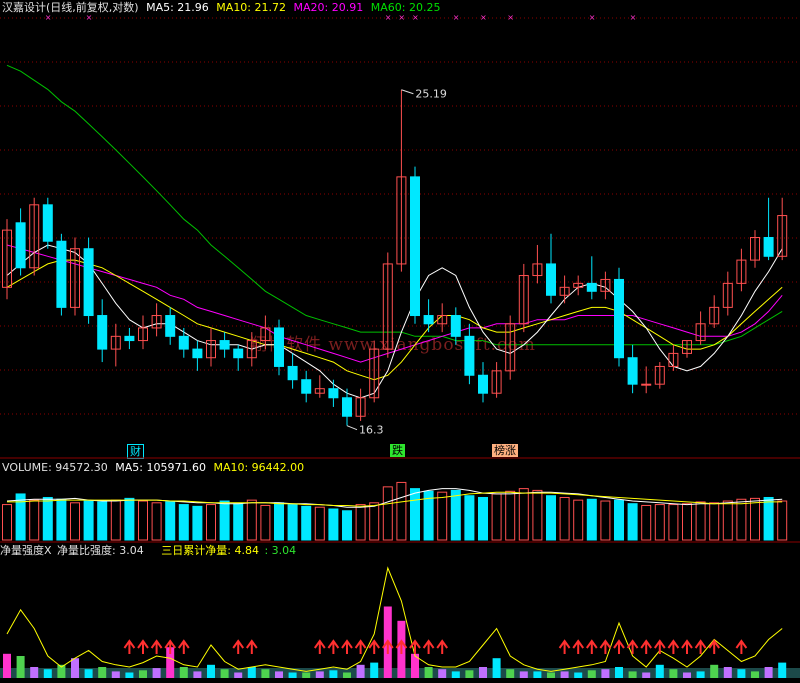 This screenshot has width=800, height=683. What do you see at coordinates (371, 430) in the screenshot?
I see `low-label: 16.3` at bounding box center [371, 430].